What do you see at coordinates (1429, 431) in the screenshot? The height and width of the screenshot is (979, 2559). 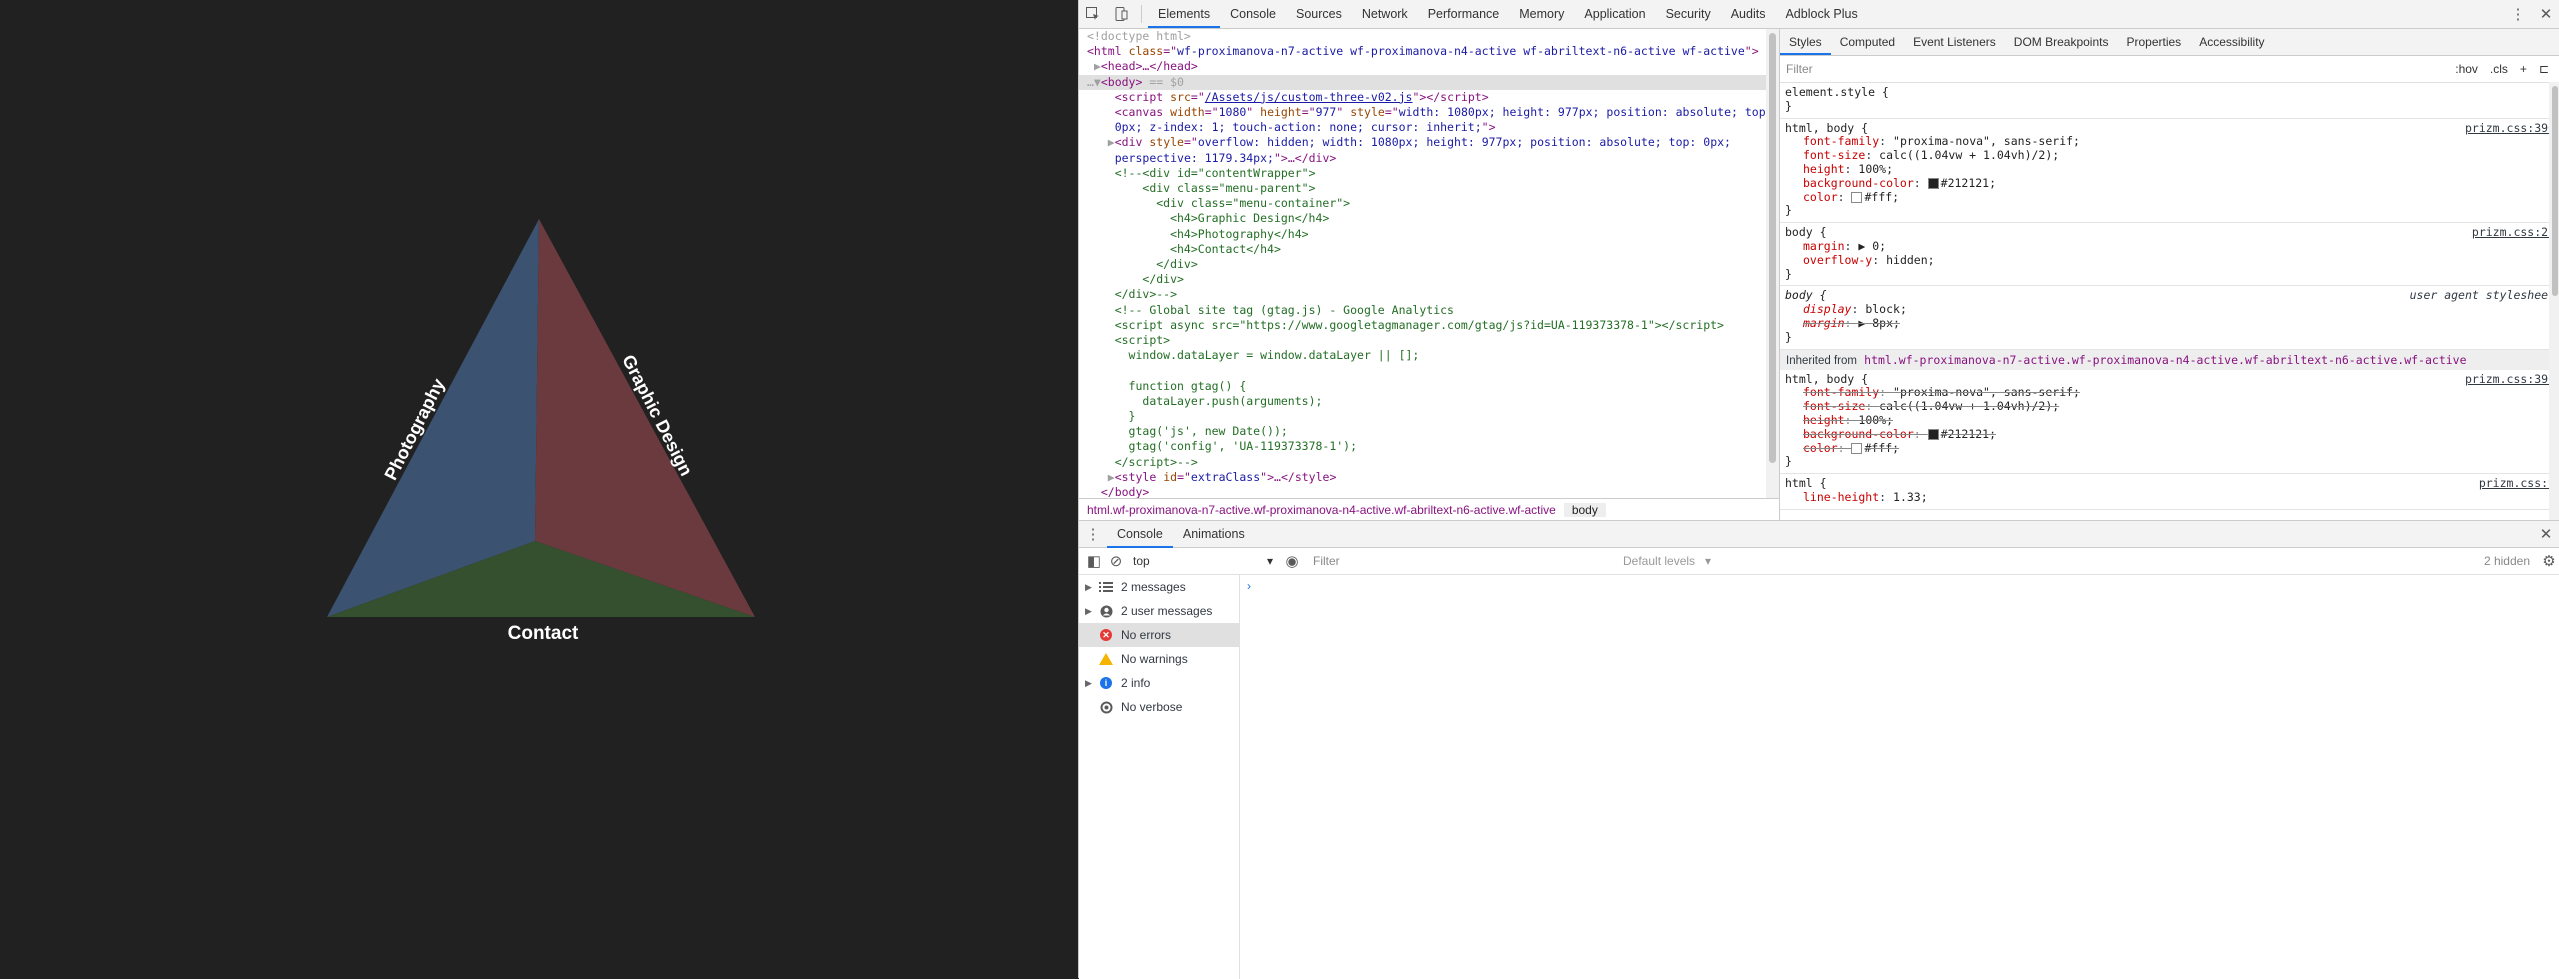 I see `dom-node-line: gtag('js', new Date());` at bounding box center [1429, 431].